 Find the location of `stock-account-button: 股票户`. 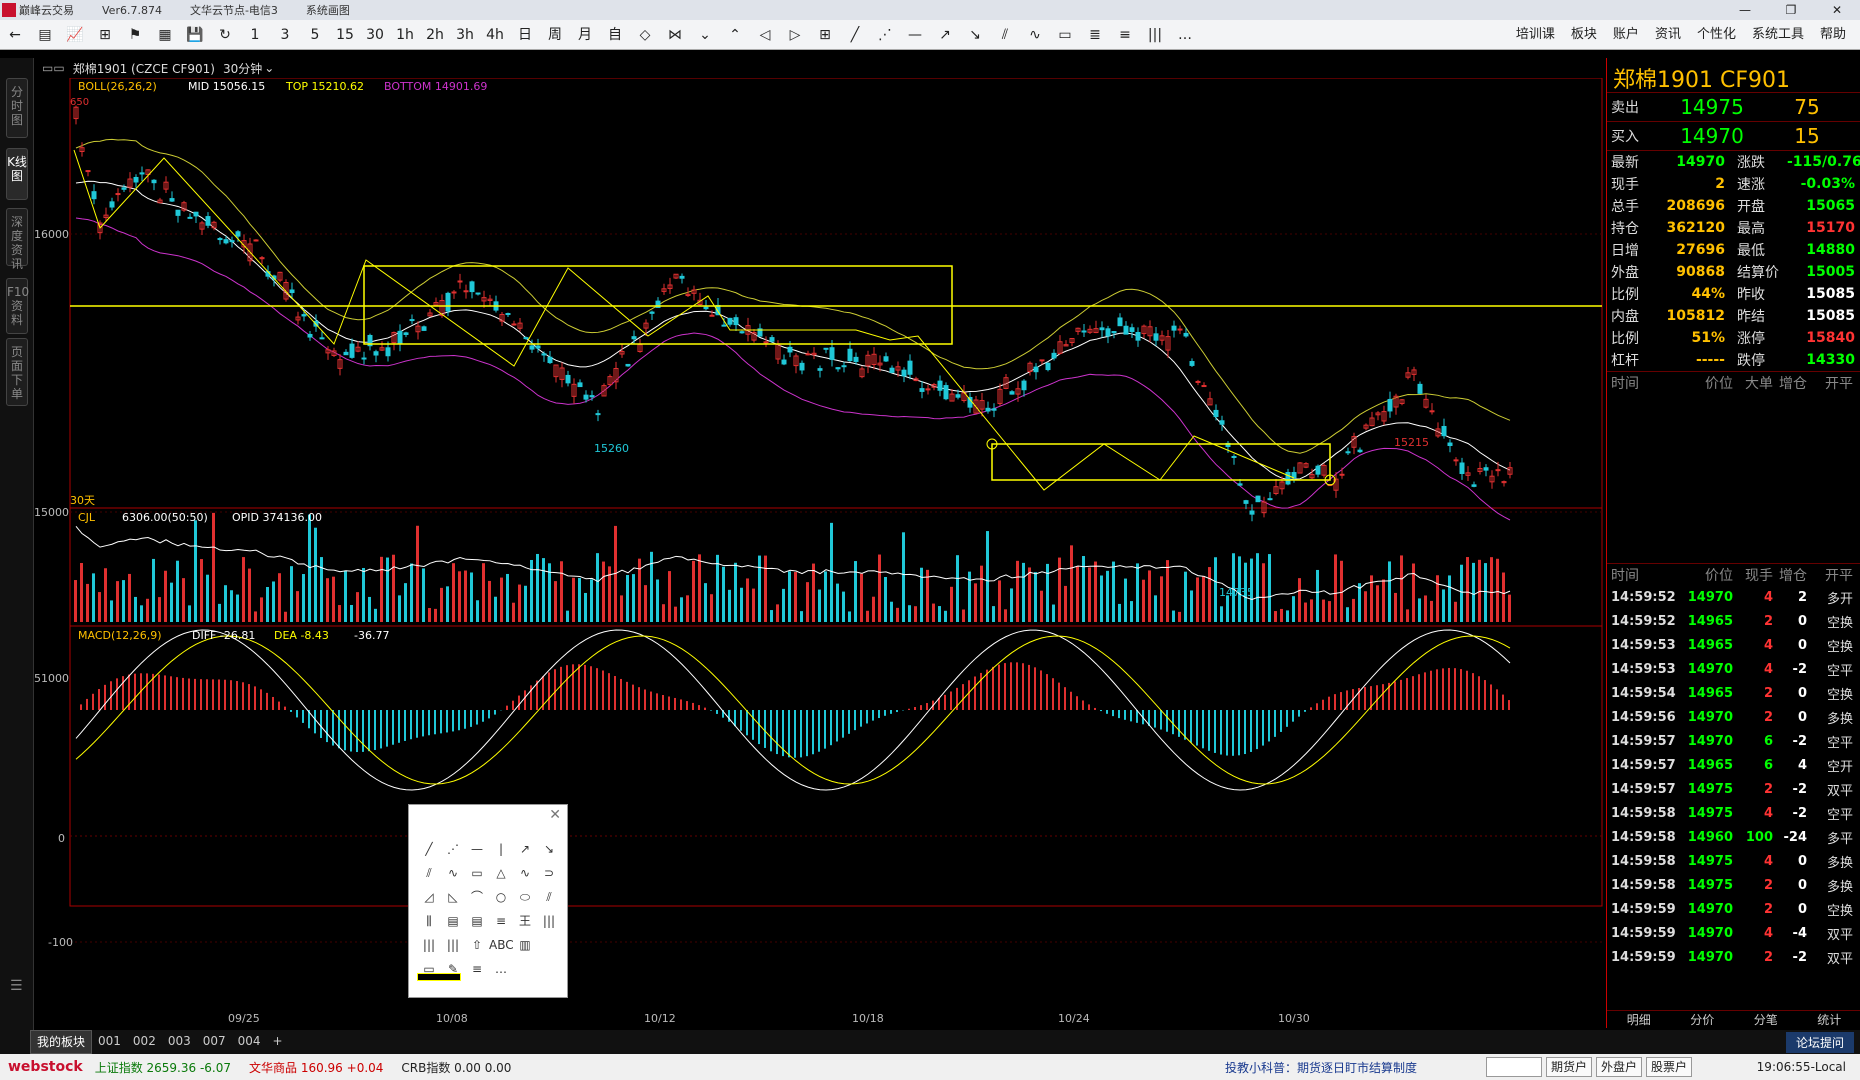

stock-account-button: 股票户 is located at coordinates (1669, 1067).